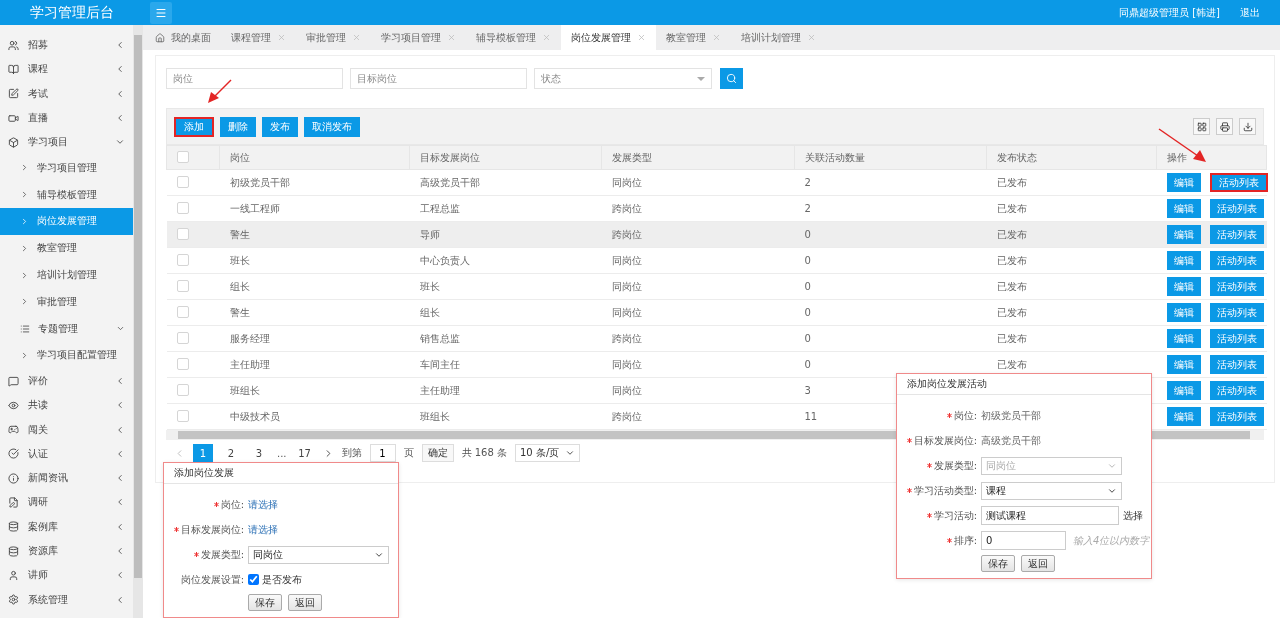 The height and width of the screenshot is (618, 1280). I want to click on select-field: 同岗位, so click(318, 554).